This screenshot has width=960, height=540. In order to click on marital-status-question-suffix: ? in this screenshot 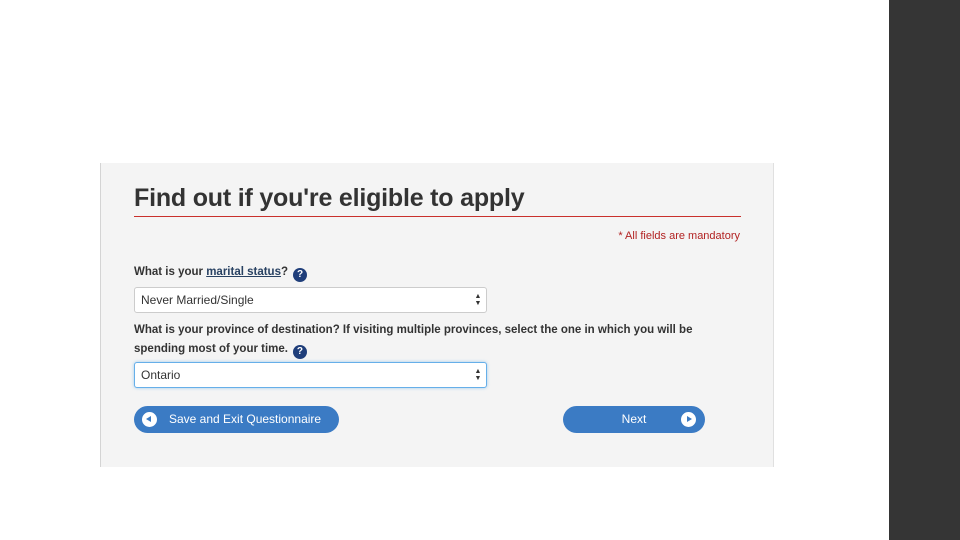, I will do `click(284, 272)`.